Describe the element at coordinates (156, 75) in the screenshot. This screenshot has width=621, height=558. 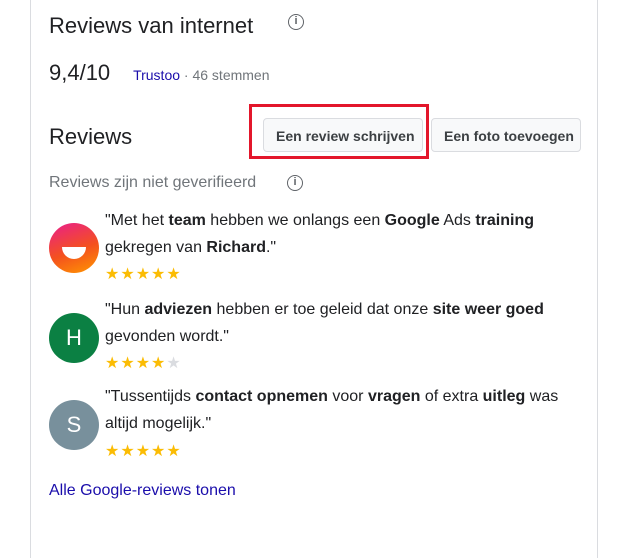
I see `trustoo-link: Trustoo` at that location.